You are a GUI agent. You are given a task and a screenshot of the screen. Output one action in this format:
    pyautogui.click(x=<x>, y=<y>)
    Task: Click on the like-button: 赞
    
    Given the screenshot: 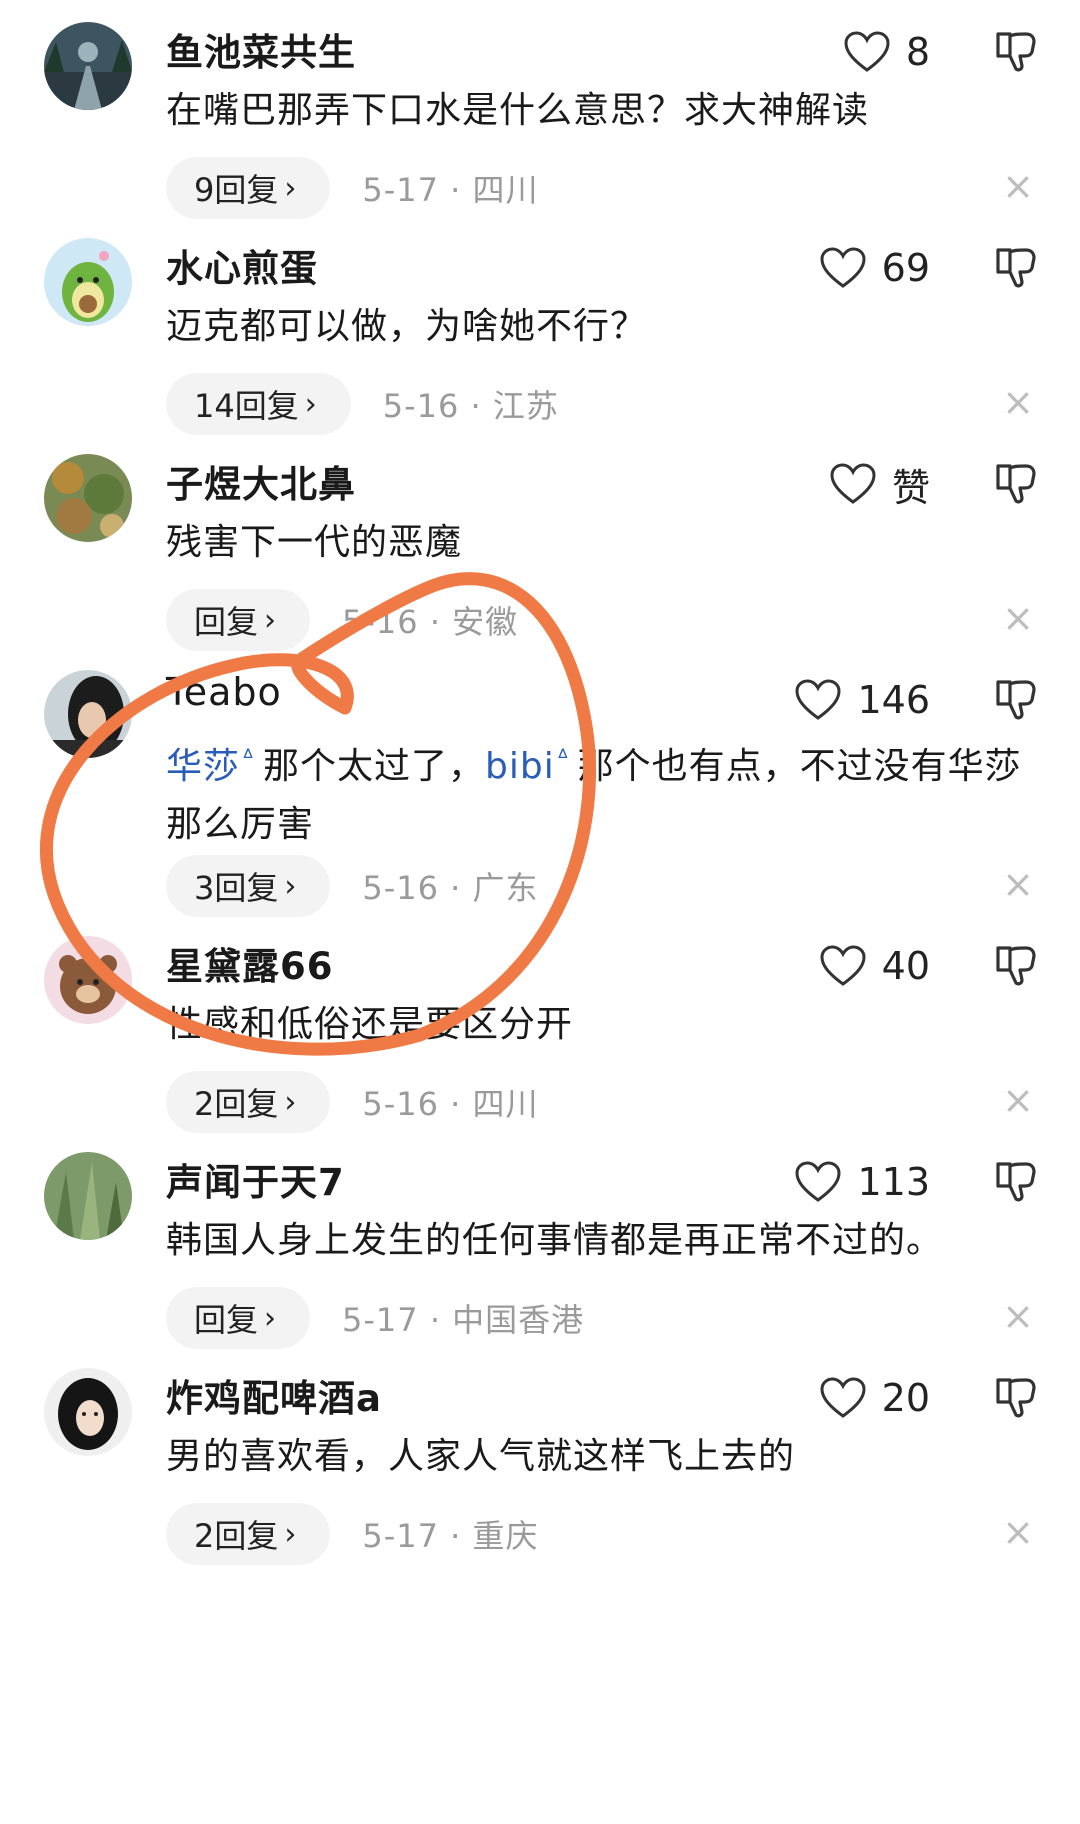 What is the action you would take?
    pyautogui.click(x=880, y=484)
    